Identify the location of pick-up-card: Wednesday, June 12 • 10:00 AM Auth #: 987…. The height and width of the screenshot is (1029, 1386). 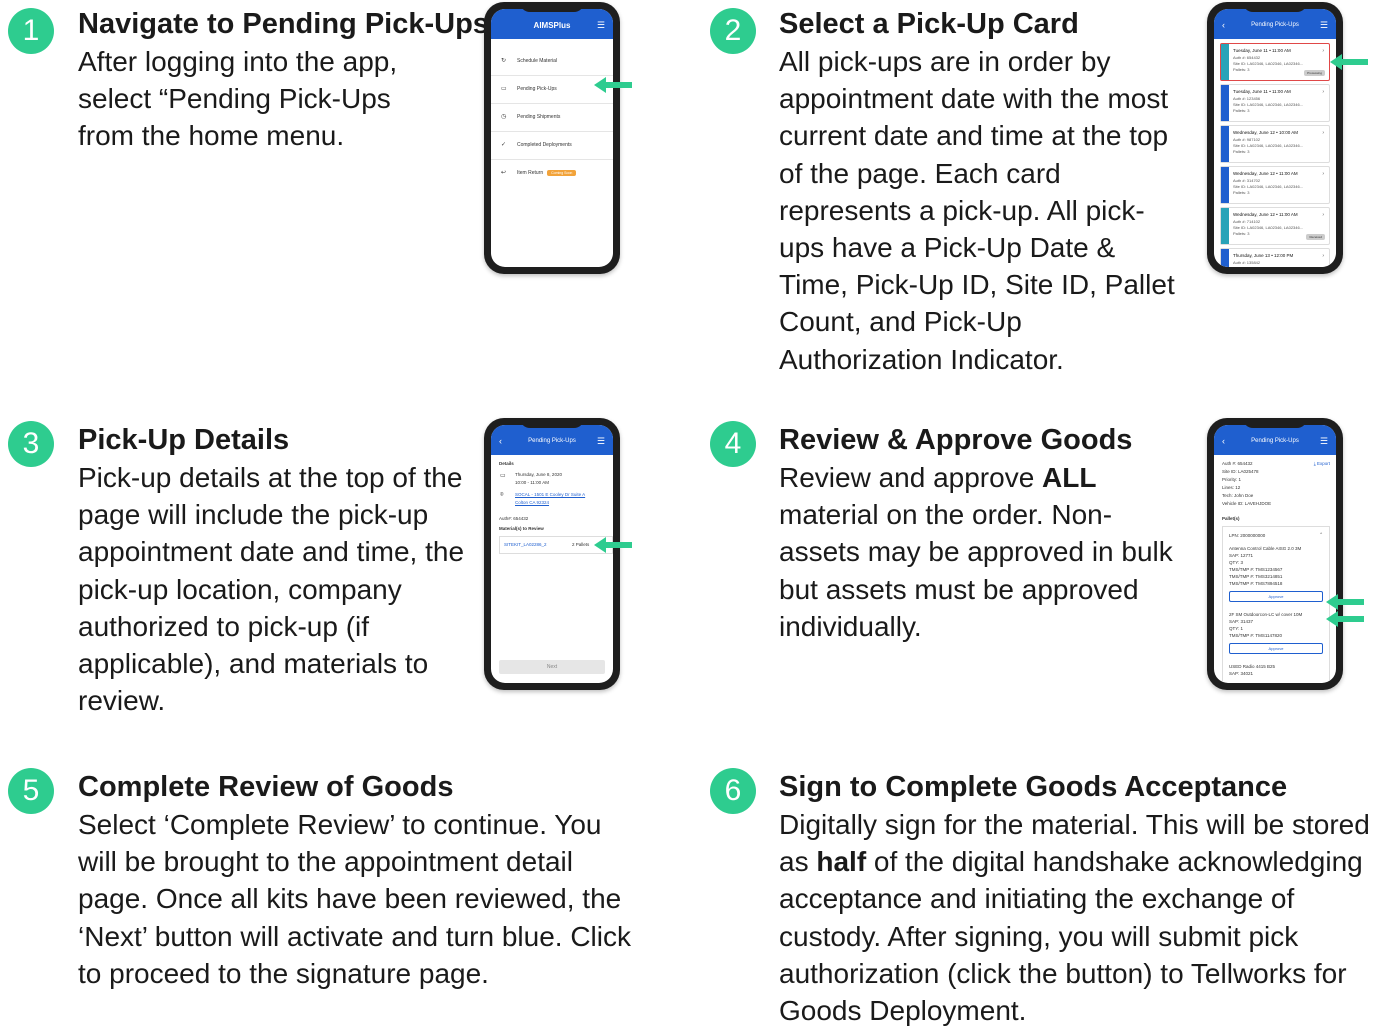
(1275, 144).